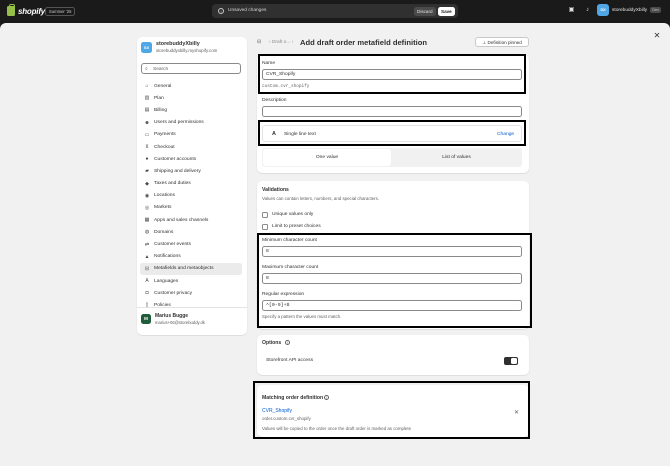 Image resolution: width=670 pixels, height=466 pixels. I want to click on shopify-logo: shopify, so click(26, 10).